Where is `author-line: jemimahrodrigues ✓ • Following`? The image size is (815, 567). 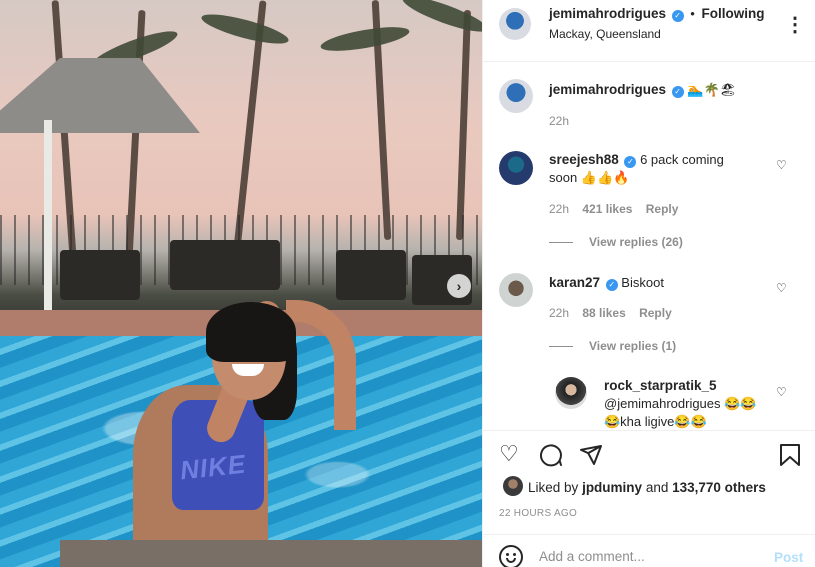 author-line: jemimahrodrigues ✓ • Following is located at coordinates (656, 14).